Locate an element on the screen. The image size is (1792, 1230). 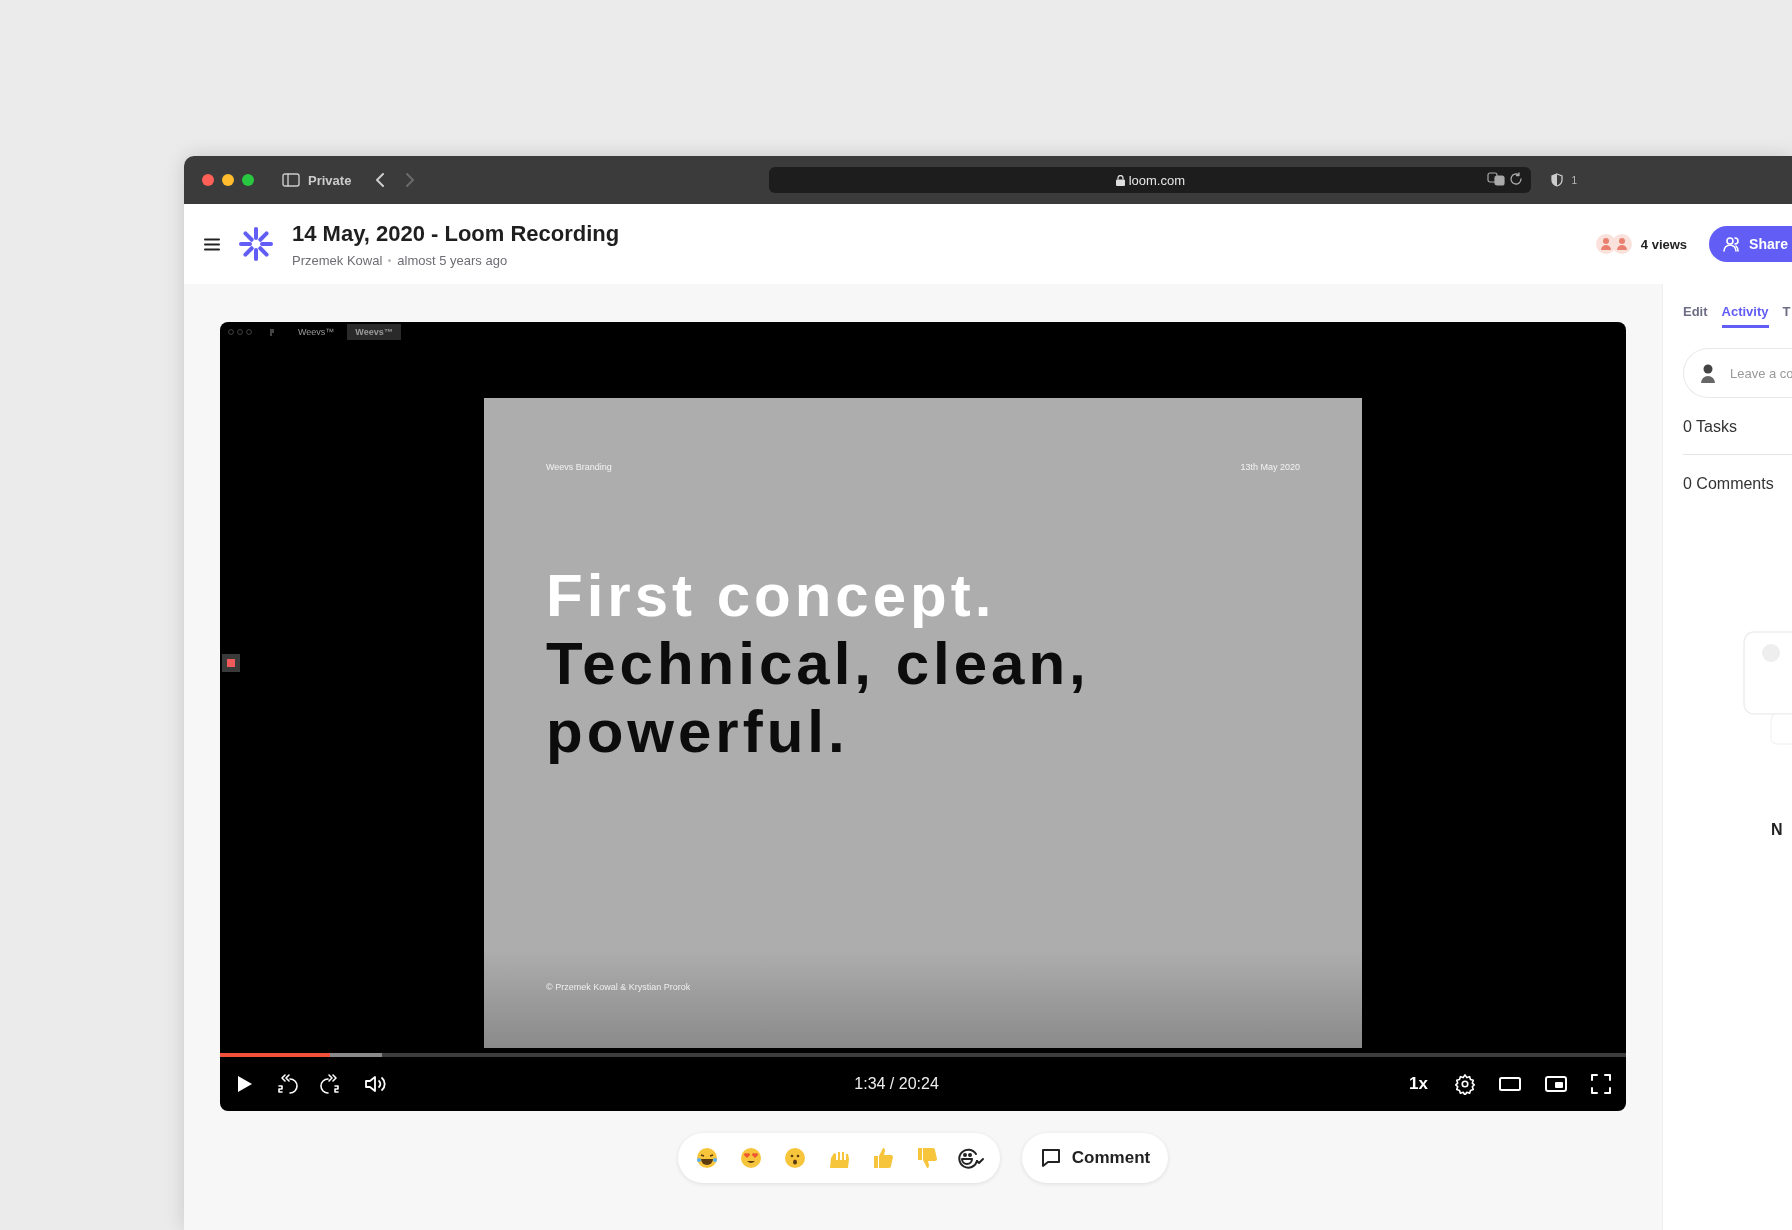
shield-icon is located at coordinates (1557, 180).